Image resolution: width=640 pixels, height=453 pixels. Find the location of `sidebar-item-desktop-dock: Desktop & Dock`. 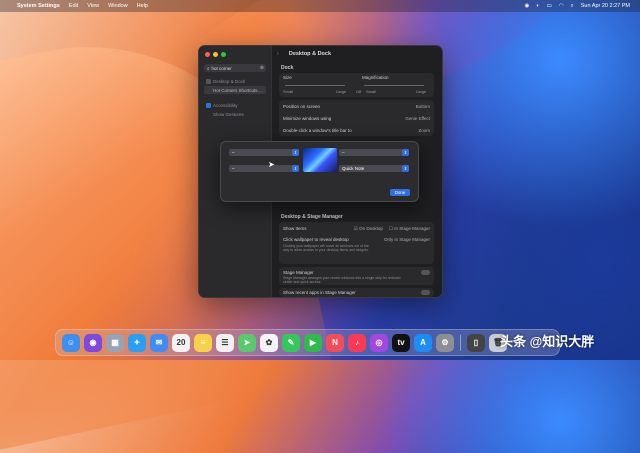

sidebar-item-desktop-dock: Desktop & Dock is located at coordinates (235, 81).